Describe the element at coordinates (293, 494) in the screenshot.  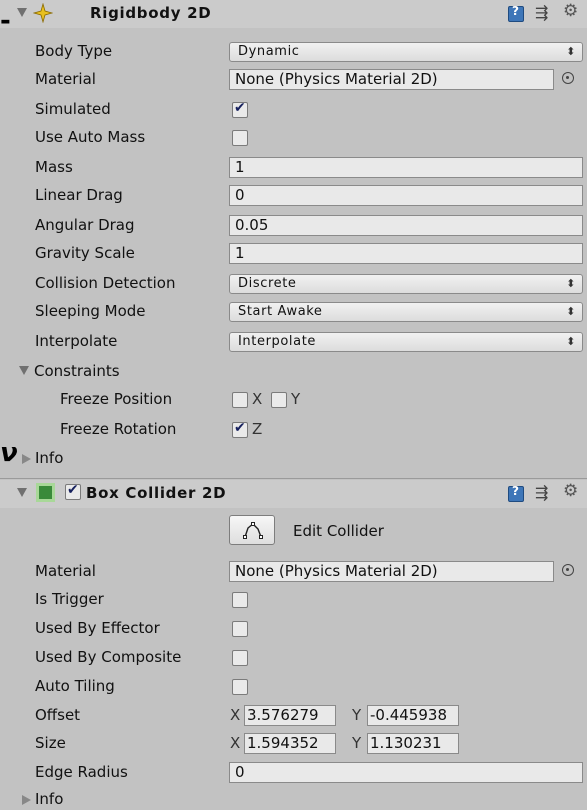
I see `box-collider-2d-header: Box Collider 2D ⇶ ⚙` at that location.